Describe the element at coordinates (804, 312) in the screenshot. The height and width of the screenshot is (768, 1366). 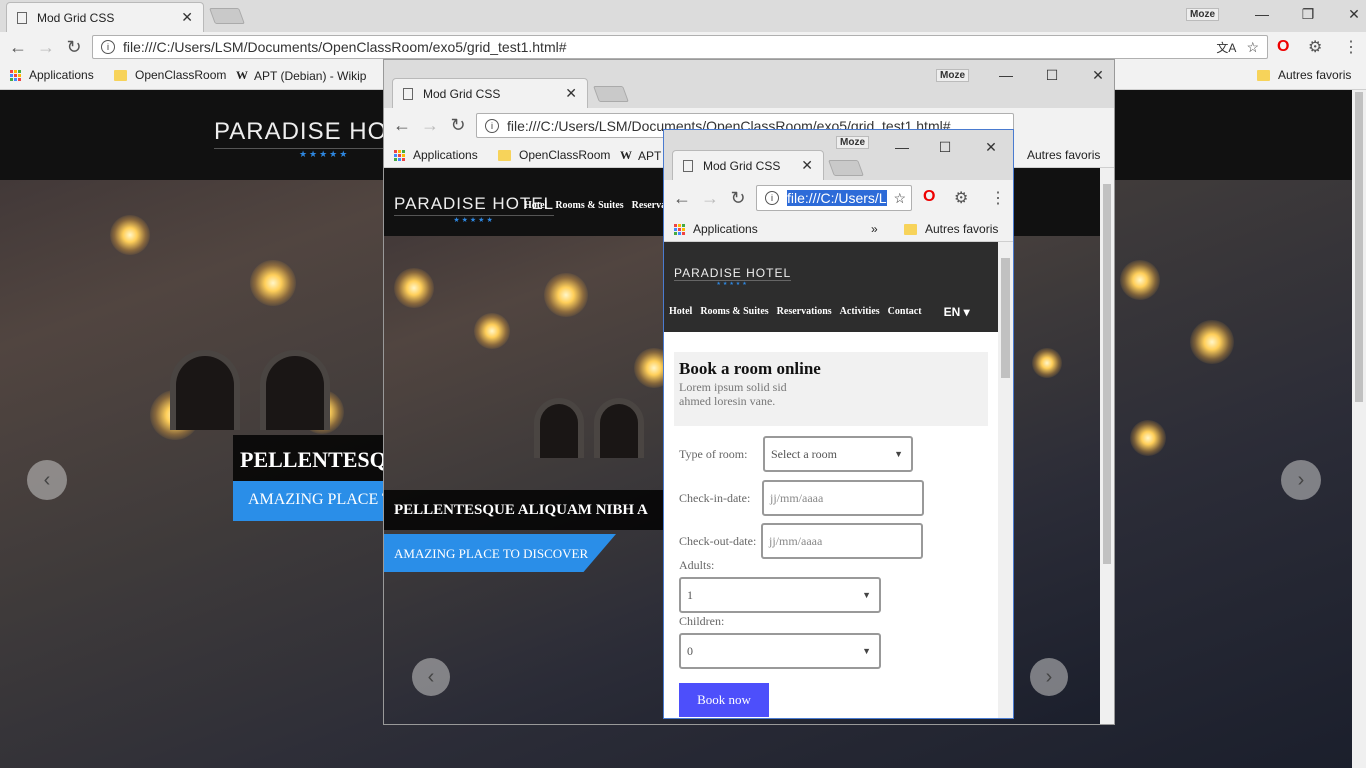
I see `nav-reservations: Reservations` at that location.